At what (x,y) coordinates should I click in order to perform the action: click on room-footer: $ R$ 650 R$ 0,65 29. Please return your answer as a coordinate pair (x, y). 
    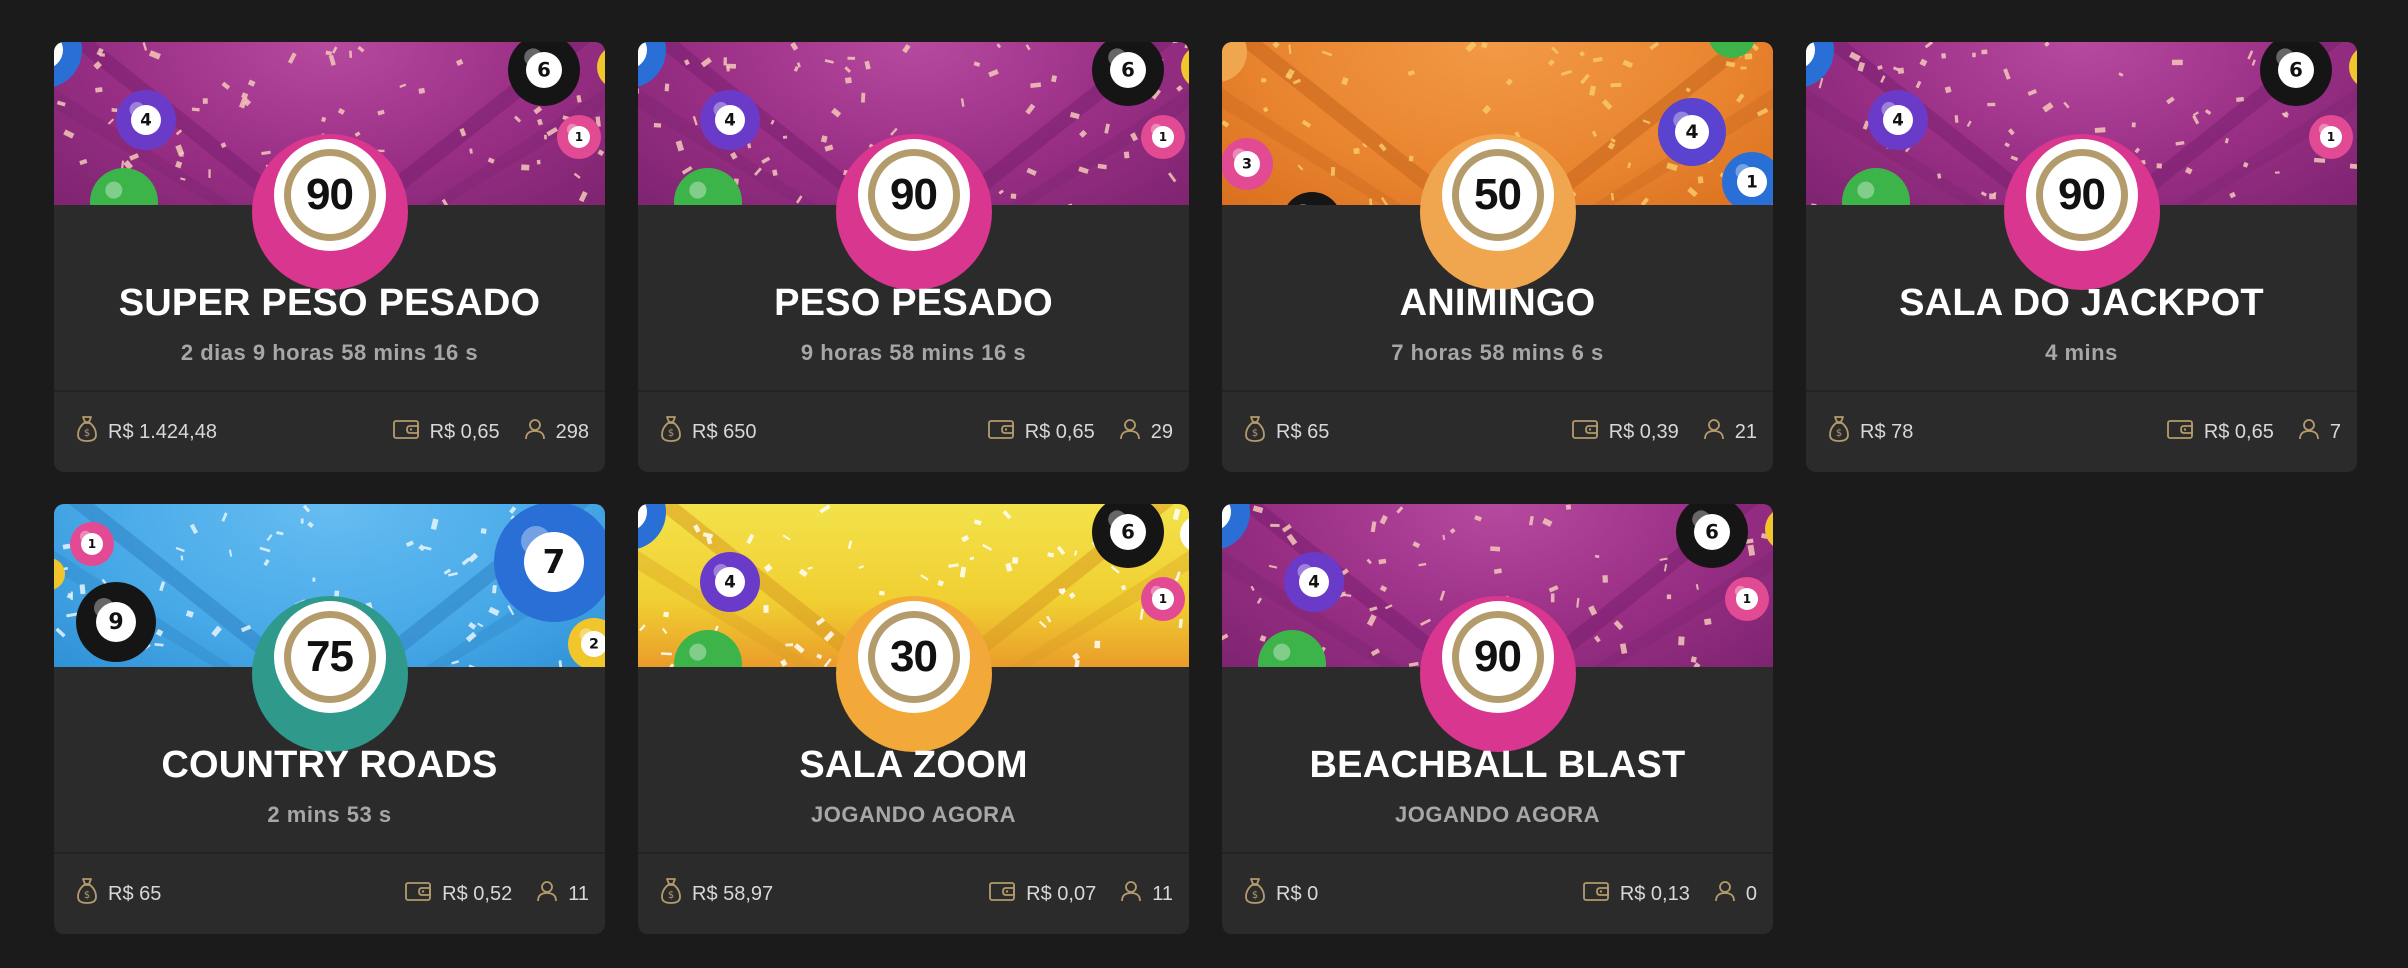
    Looking at the image, I should click on (916, 432).